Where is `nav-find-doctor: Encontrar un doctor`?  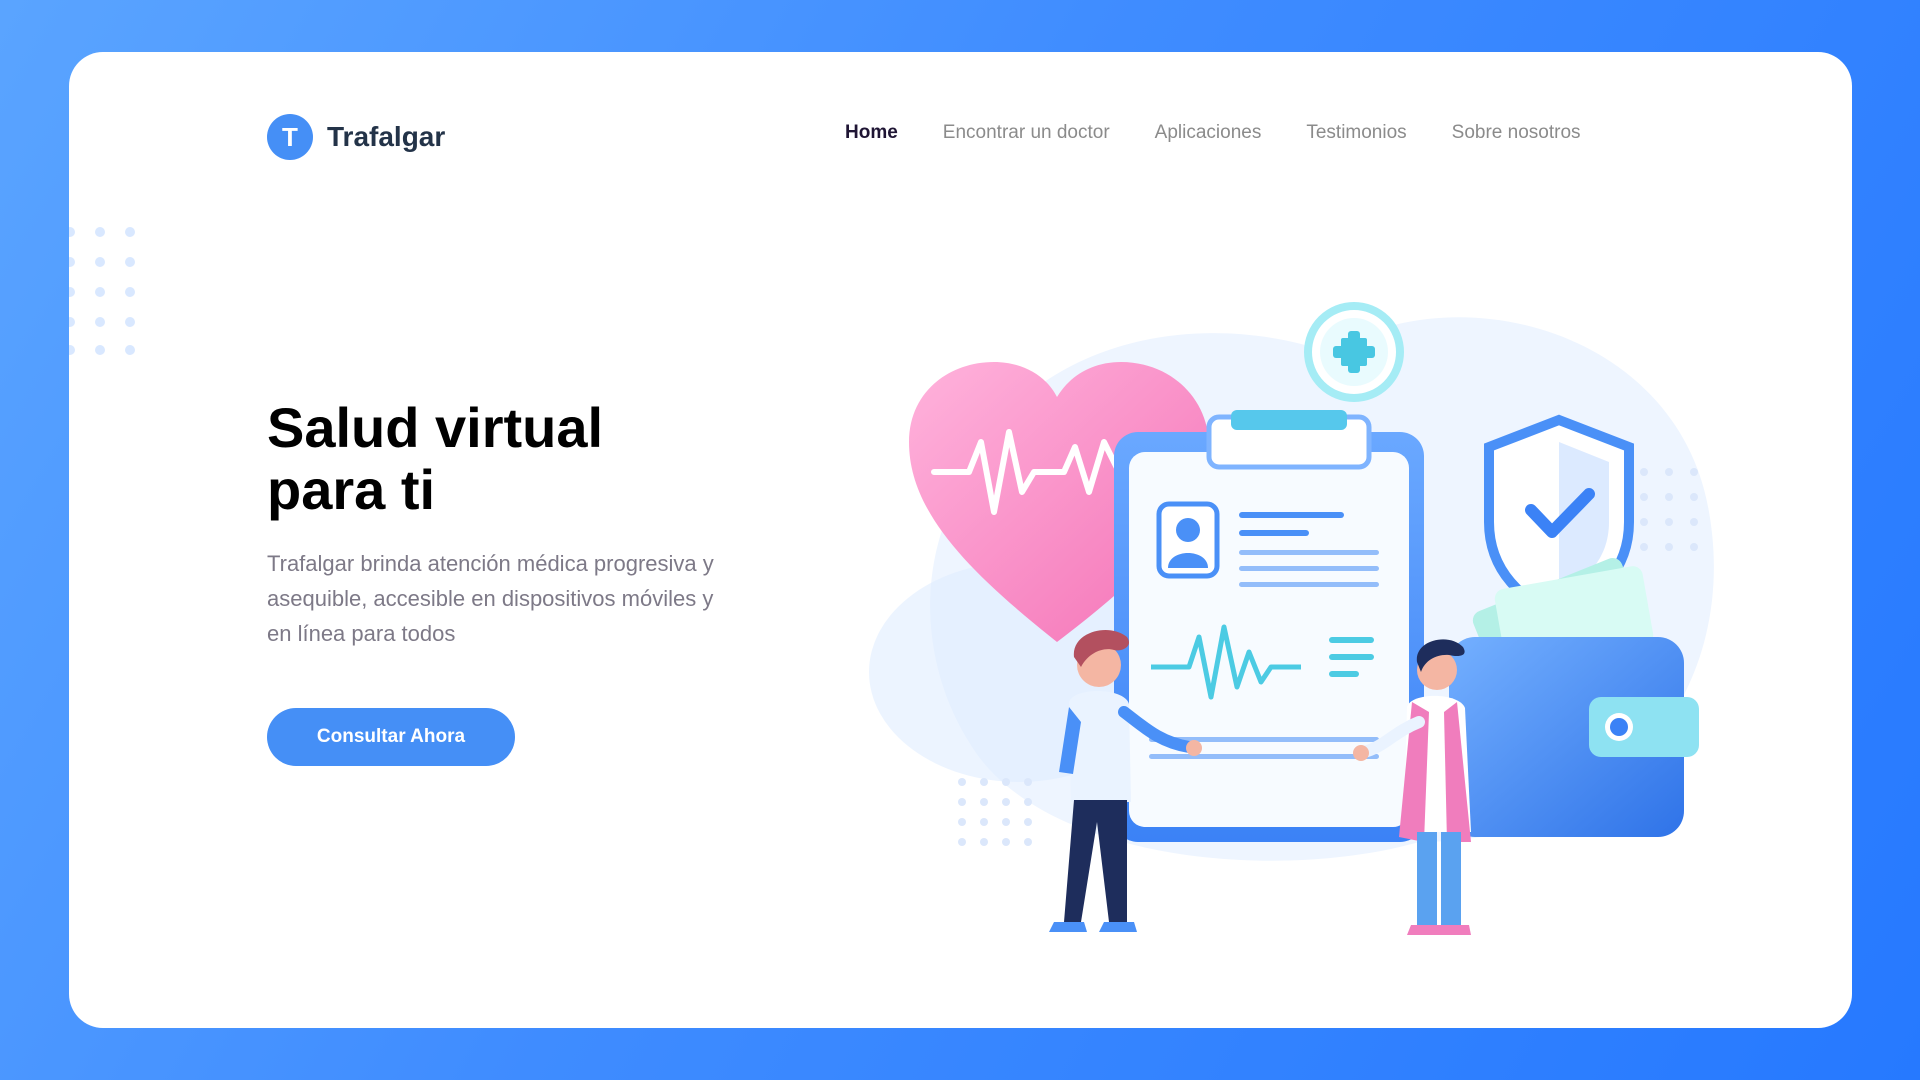
nav-find-doctor: Encontrar un doctor is located at coordinates (1026, 133).